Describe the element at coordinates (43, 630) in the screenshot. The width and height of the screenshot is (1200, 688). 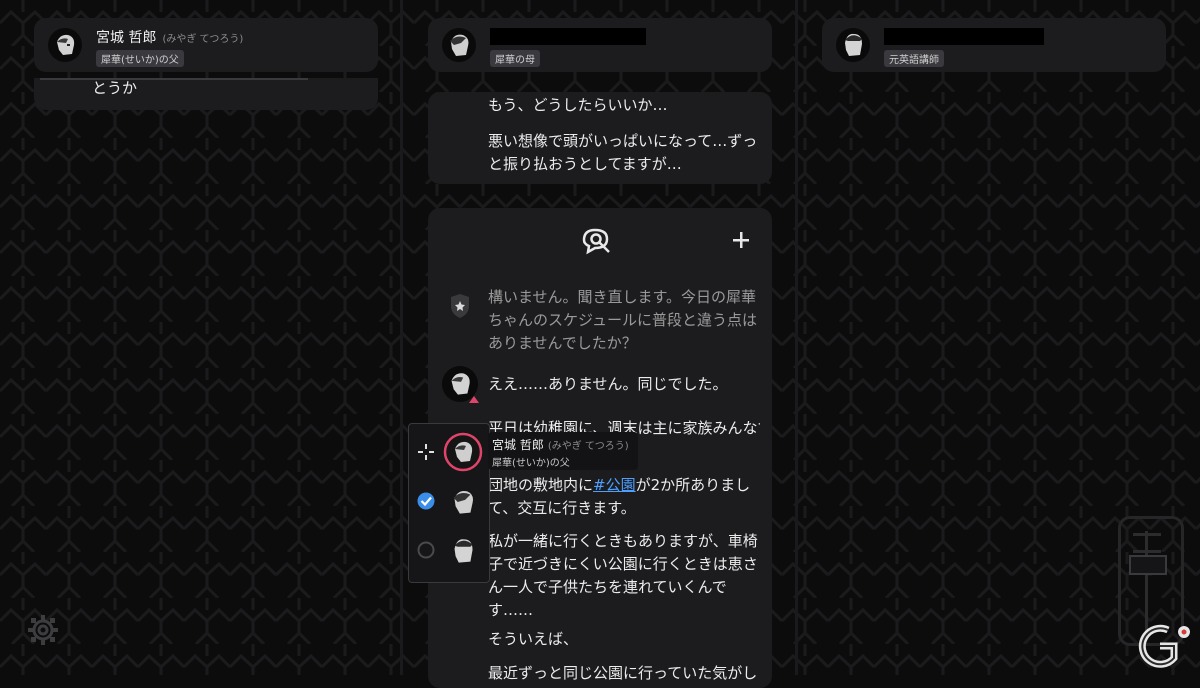
I see `settings-gear-icon` at that location.